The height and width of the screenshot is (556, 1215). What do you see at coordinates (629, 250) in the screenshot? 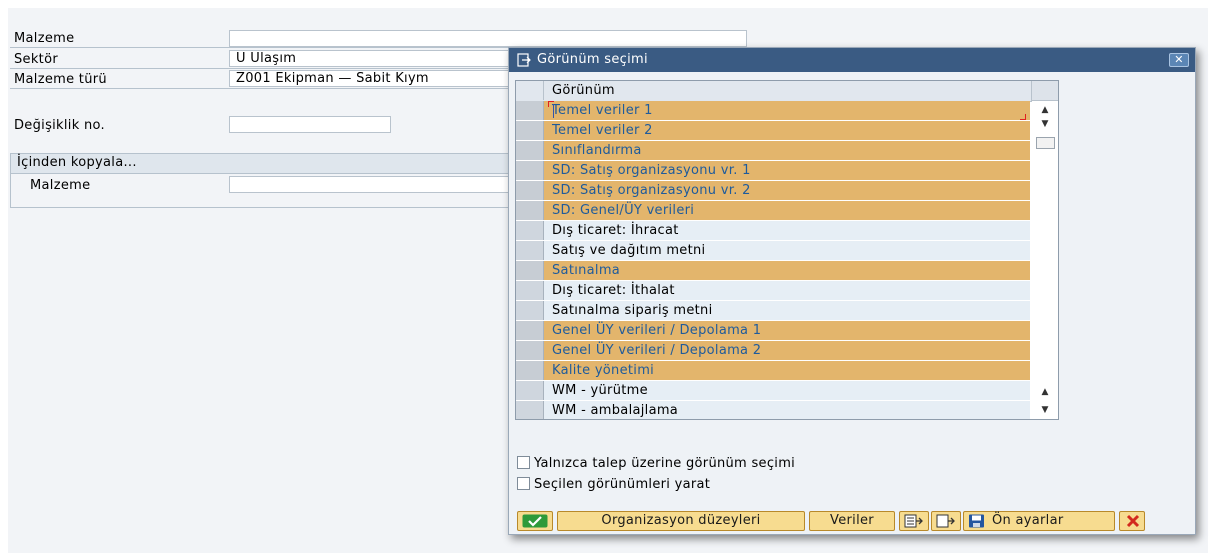
I see `row-label: Satış ve dağıtım metni` at bounding box center [629, 250].